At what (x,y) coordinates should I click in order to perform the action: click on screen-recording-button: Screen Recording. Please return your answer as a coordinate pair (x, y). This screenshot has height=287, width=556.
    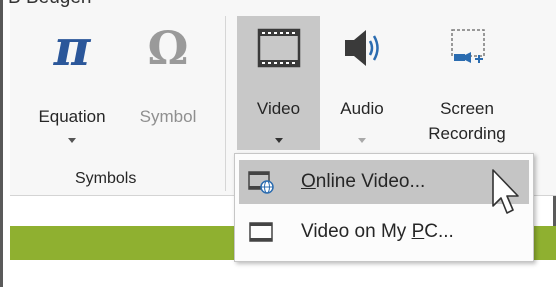
    Looking at the image, I should click on (467, 84).